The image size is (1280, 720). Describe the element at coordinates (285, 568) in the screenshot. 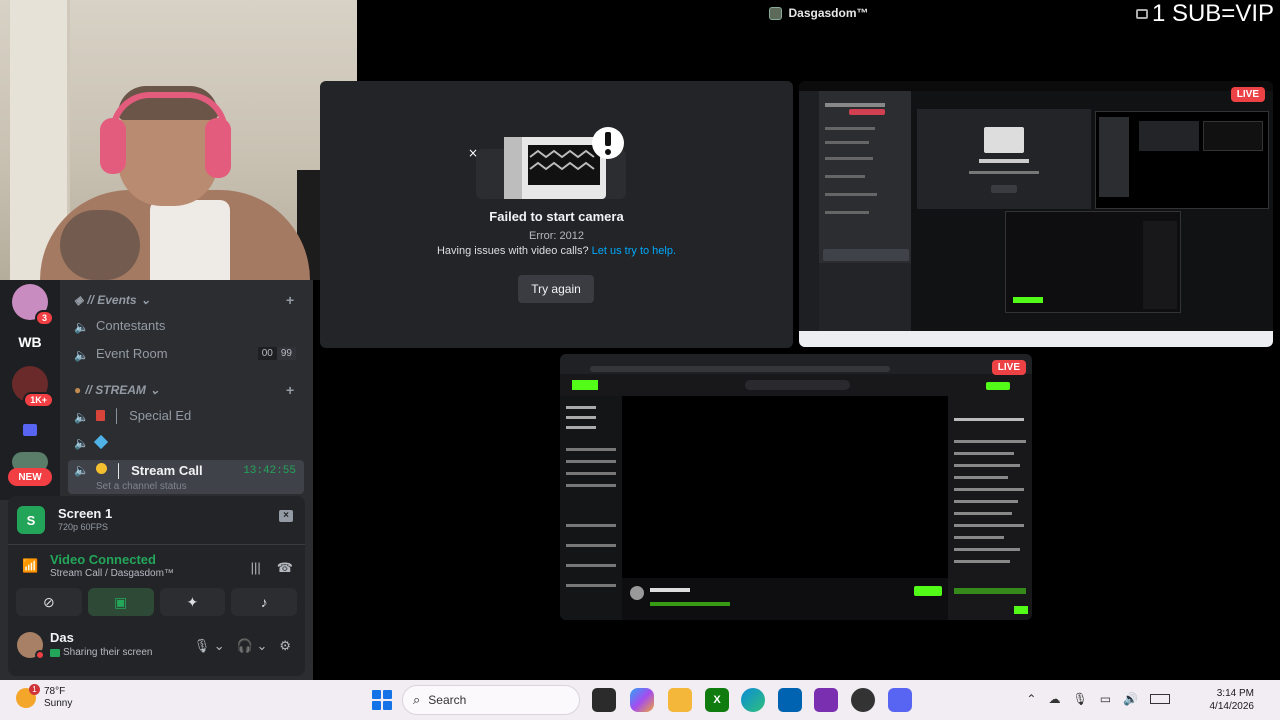

I see `disconnect-icon: ☎` at that location.